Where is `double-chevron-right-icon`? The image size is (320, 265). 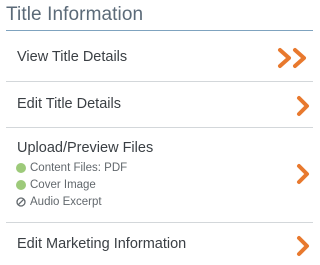
double-chevron-right-icon is located at coordinates (292, 58).